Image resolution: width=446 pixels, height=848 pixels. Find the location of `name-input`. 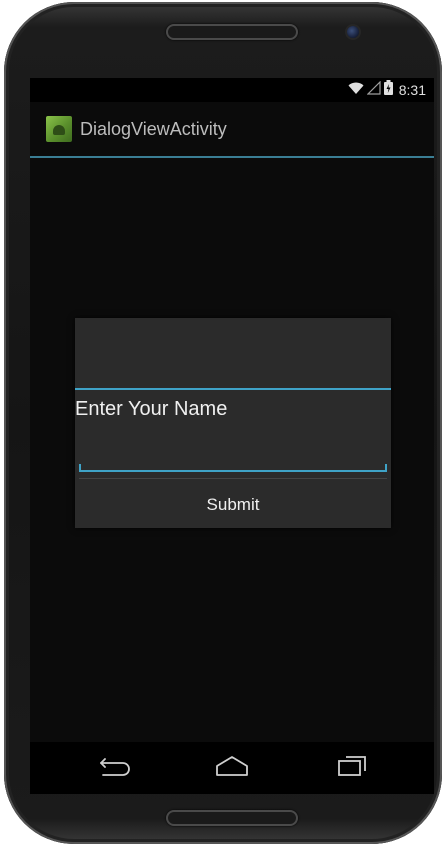

name-input is located at coordinates (233, 454).